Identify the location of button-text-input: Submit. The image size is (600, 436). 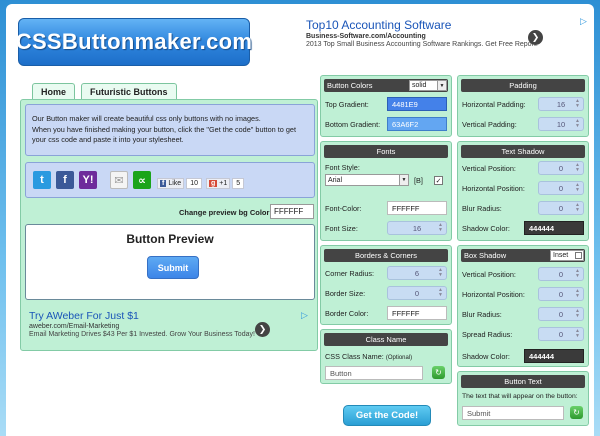
(513, 413).